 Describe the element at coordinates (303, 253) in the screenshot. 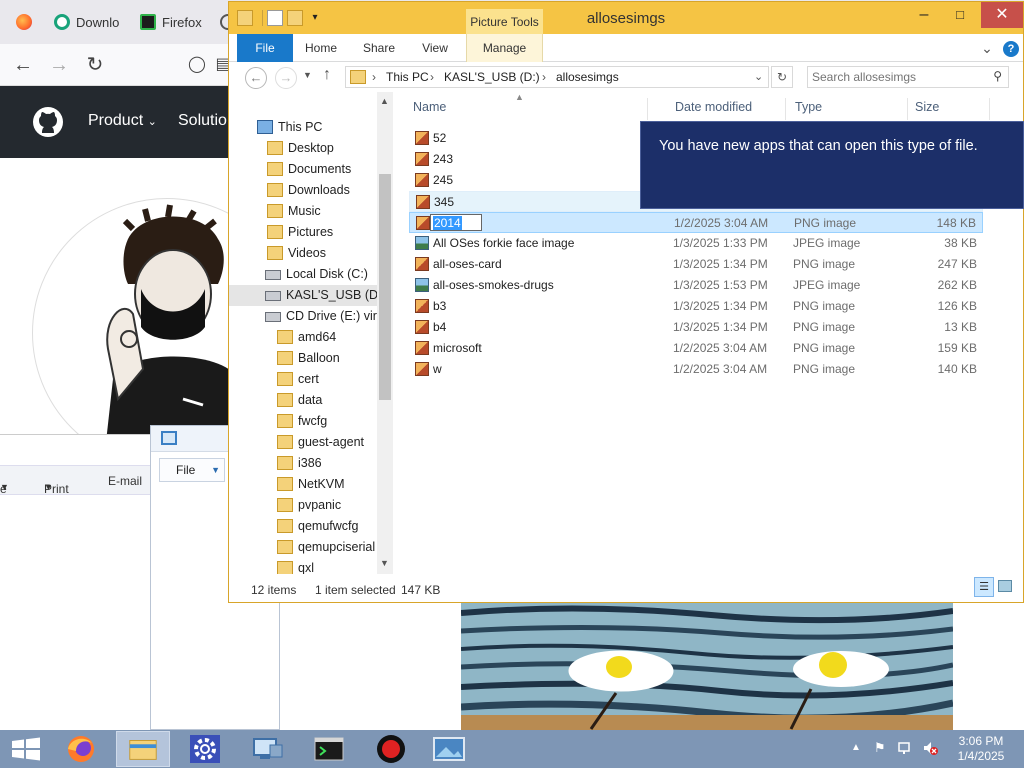

I see `nav-item: Videos` at that location.